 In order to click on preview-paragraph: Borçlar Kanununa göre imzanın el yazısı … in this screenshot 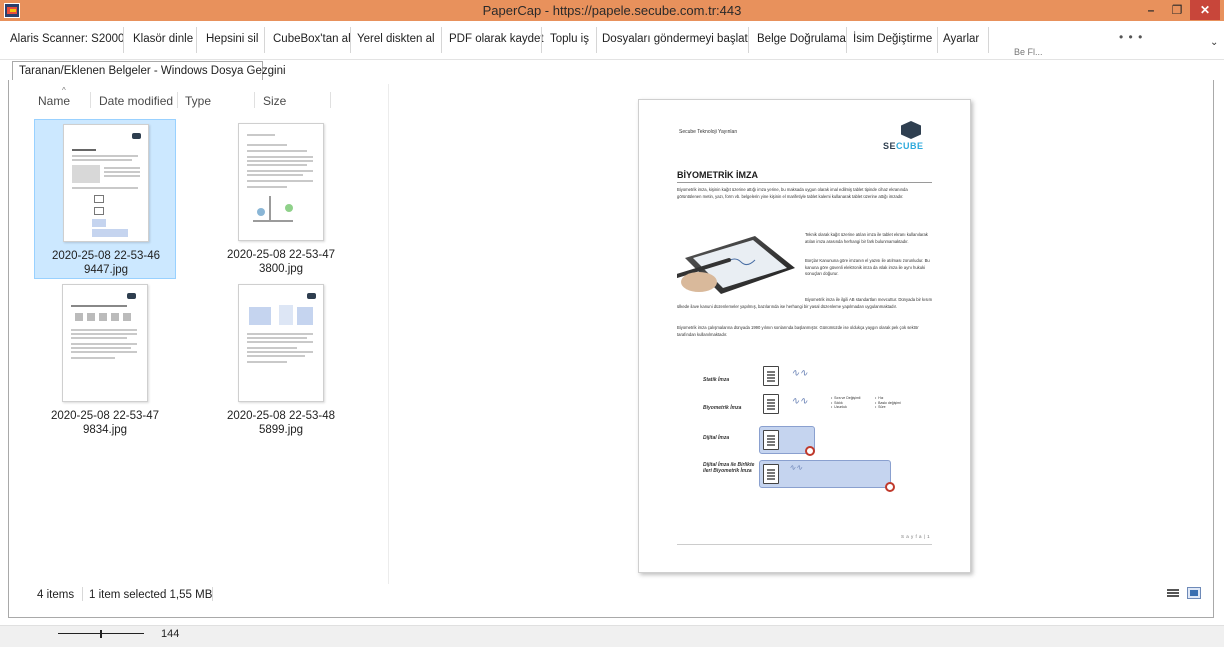, I will do `click(867, 267)`.